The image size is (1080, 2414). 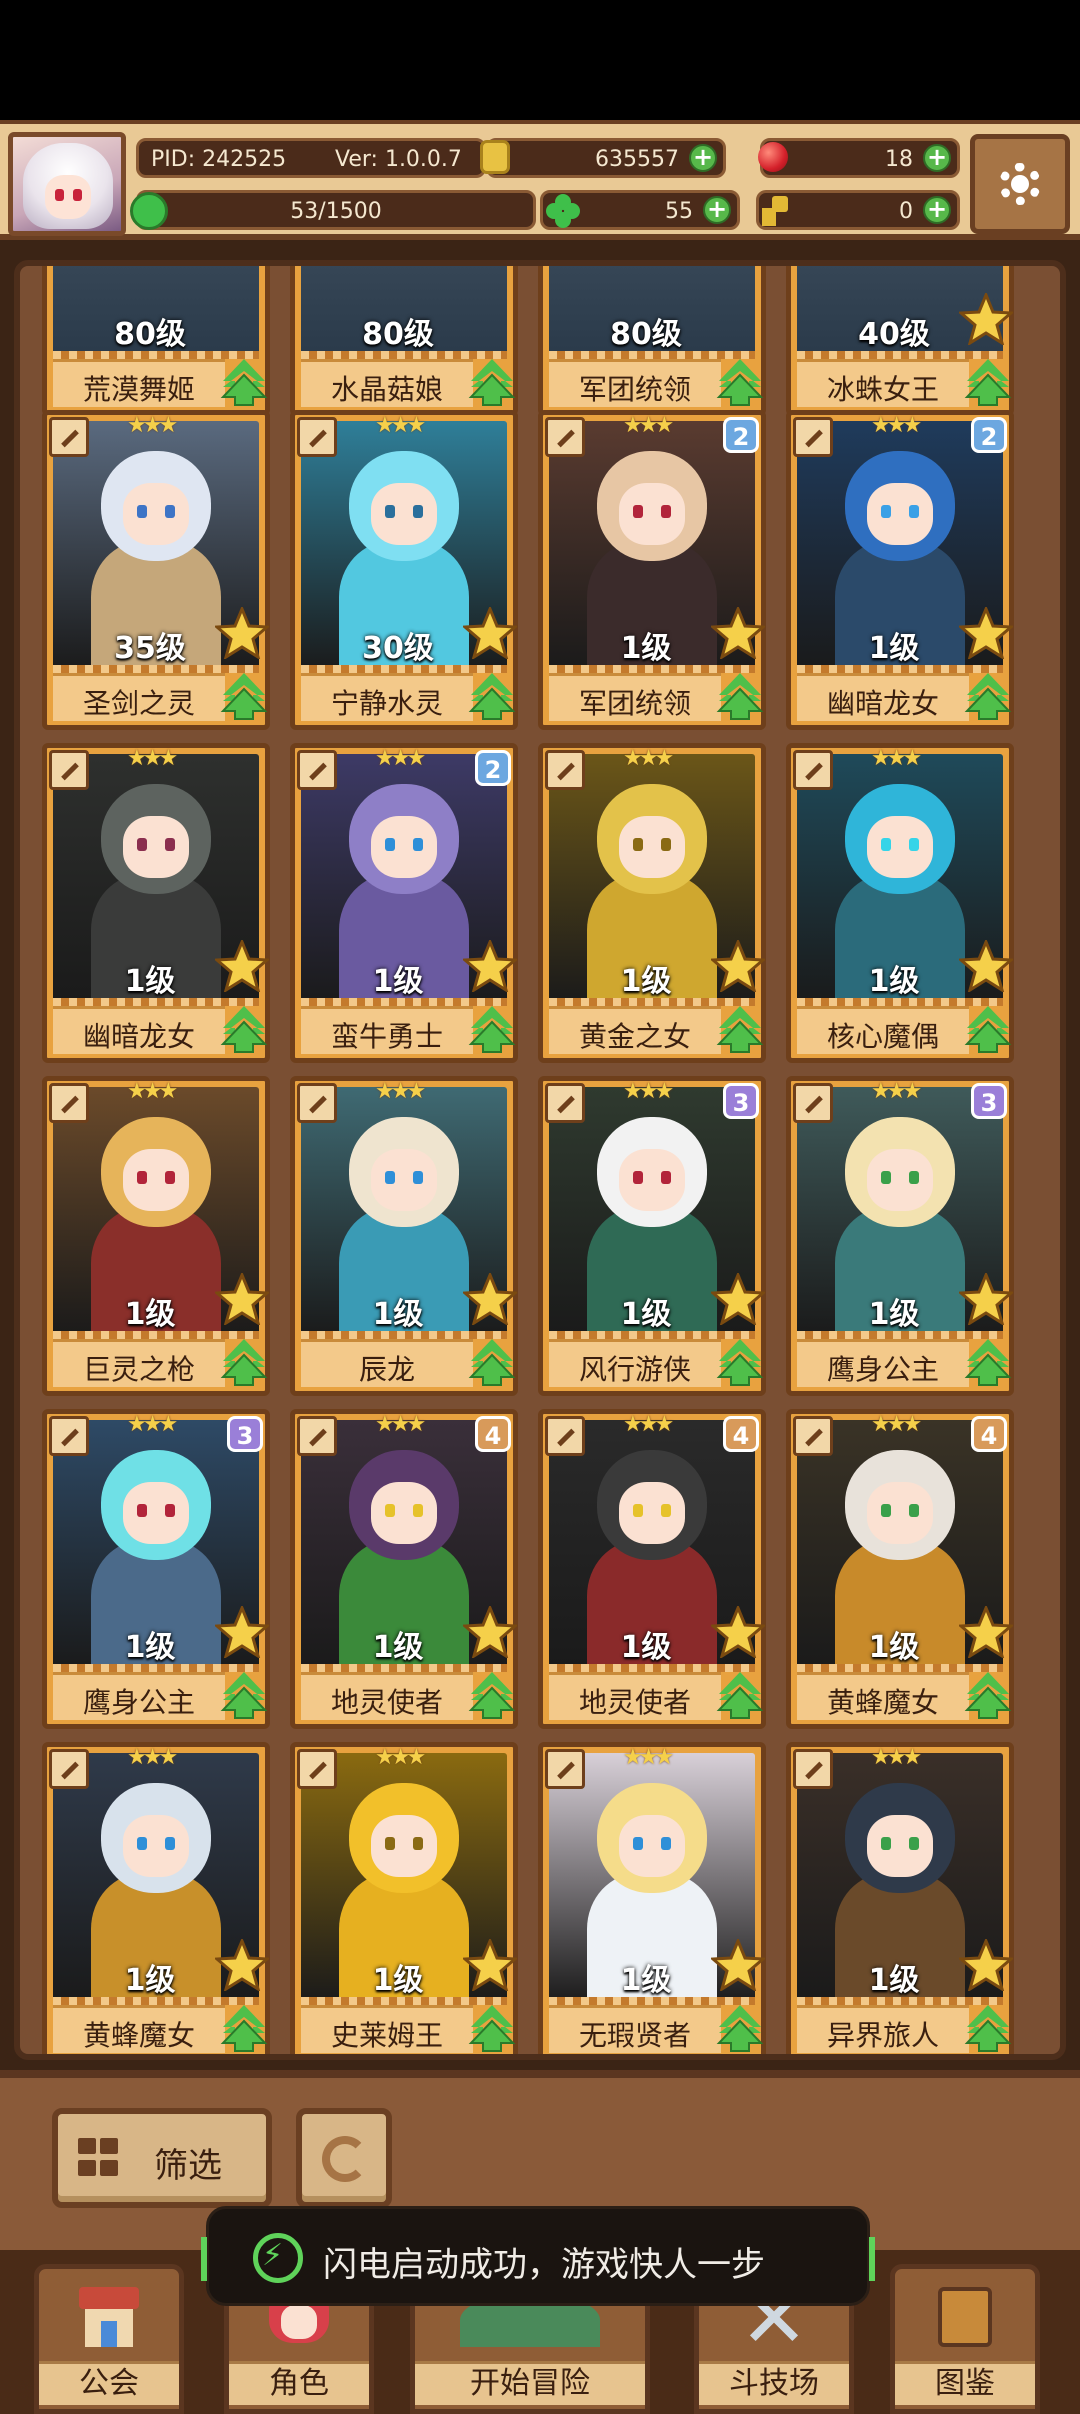 I want to click on filter-button: 筛选, so click(x=162, y=2158).